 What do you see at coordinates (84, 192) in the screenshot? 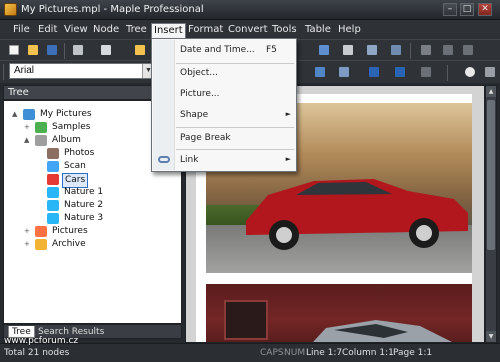
I see `tree-node-label: Nature 1` at bounding box center [84, 192].